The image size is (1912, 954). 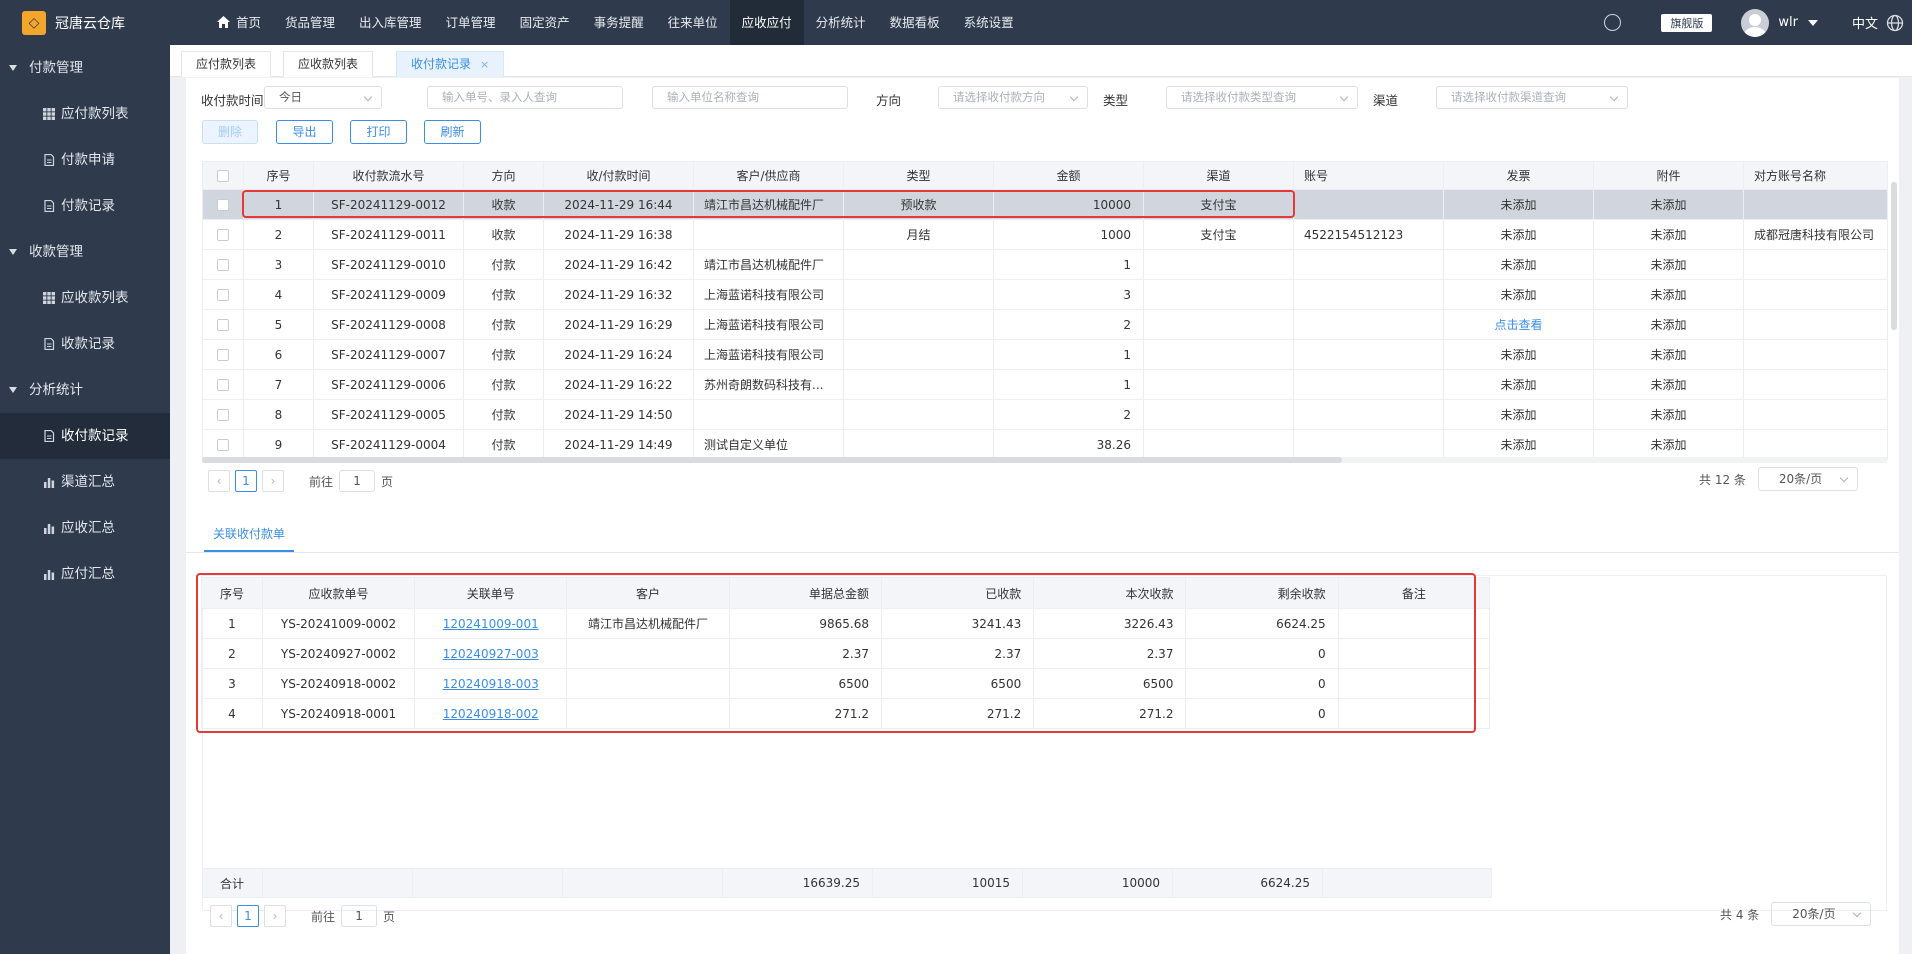 What do you see at coordinates (85, 482) in the screenshot?
I see `sidebar-item: 渠道汇总` at bounding box center [85, 482].